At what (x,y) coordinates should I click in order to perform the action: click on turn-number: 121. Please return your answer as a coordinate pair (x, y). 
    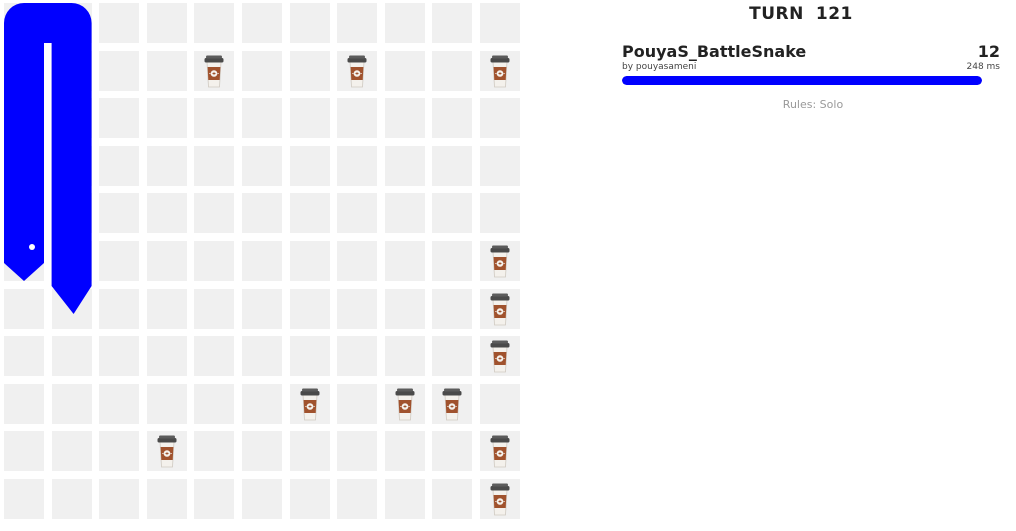
    Looking at the image, I should click on (834, 14).